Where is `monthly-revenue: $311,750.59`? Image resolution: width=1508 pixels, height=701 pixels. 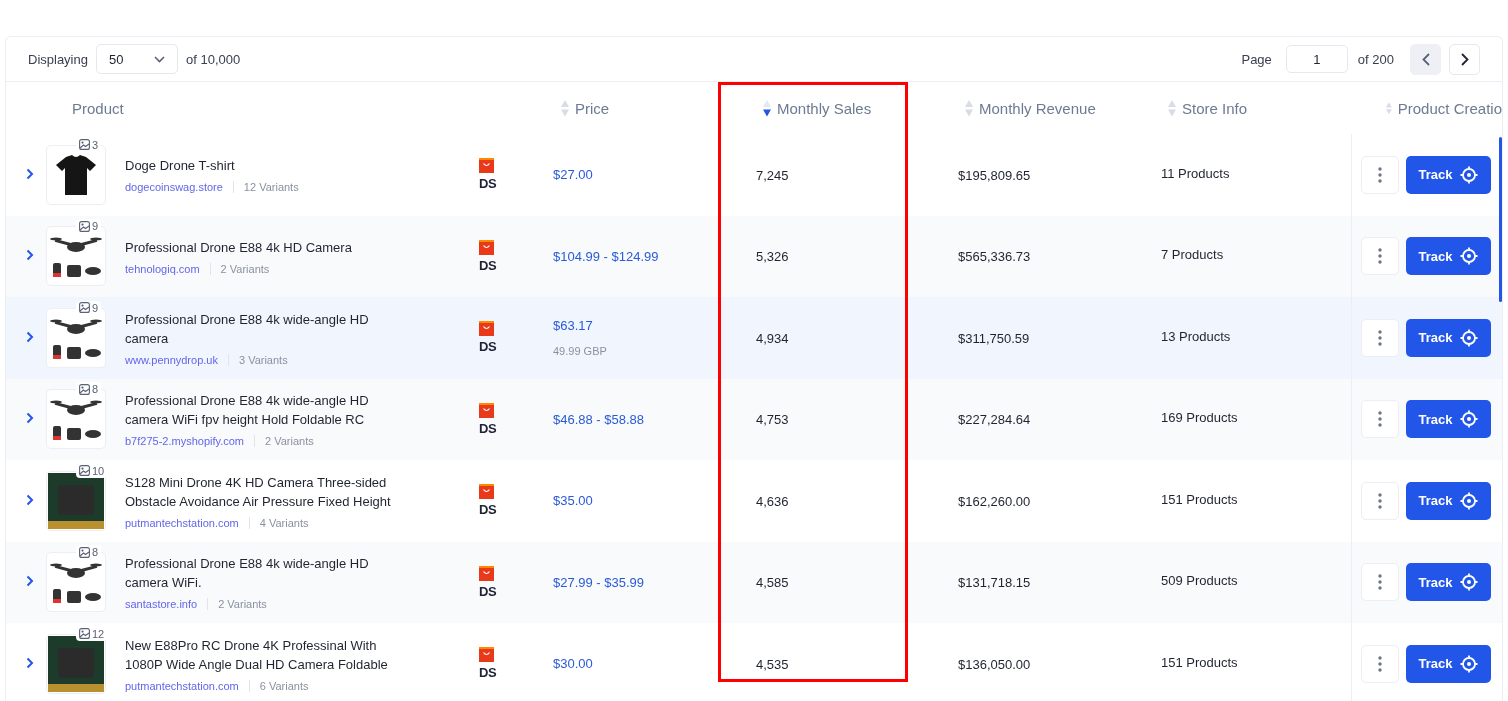
monthly-revenue: $311,750.59 is located at coordinates (994, 338).